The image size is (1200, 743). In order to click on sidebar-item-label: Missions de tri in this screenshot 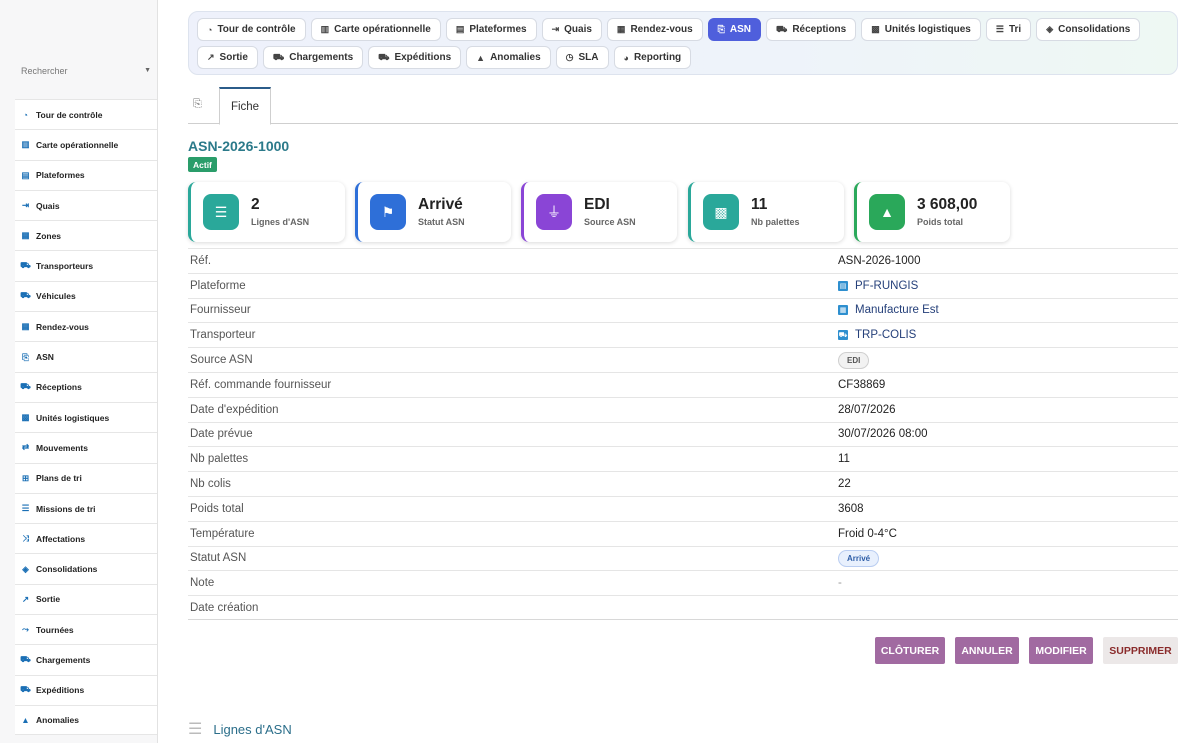, I will do `click(66, 508)`.